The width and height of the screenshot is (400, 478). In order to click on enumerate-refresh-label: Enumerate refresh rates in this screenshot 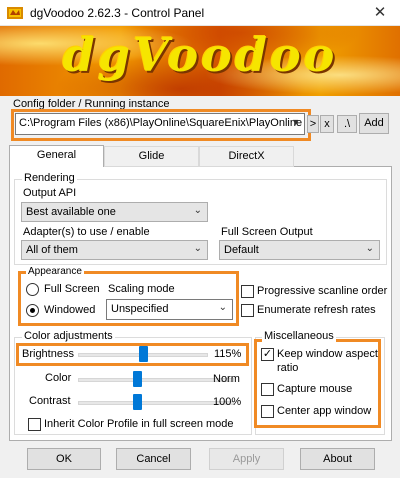, I will do `click(316, 310)`.